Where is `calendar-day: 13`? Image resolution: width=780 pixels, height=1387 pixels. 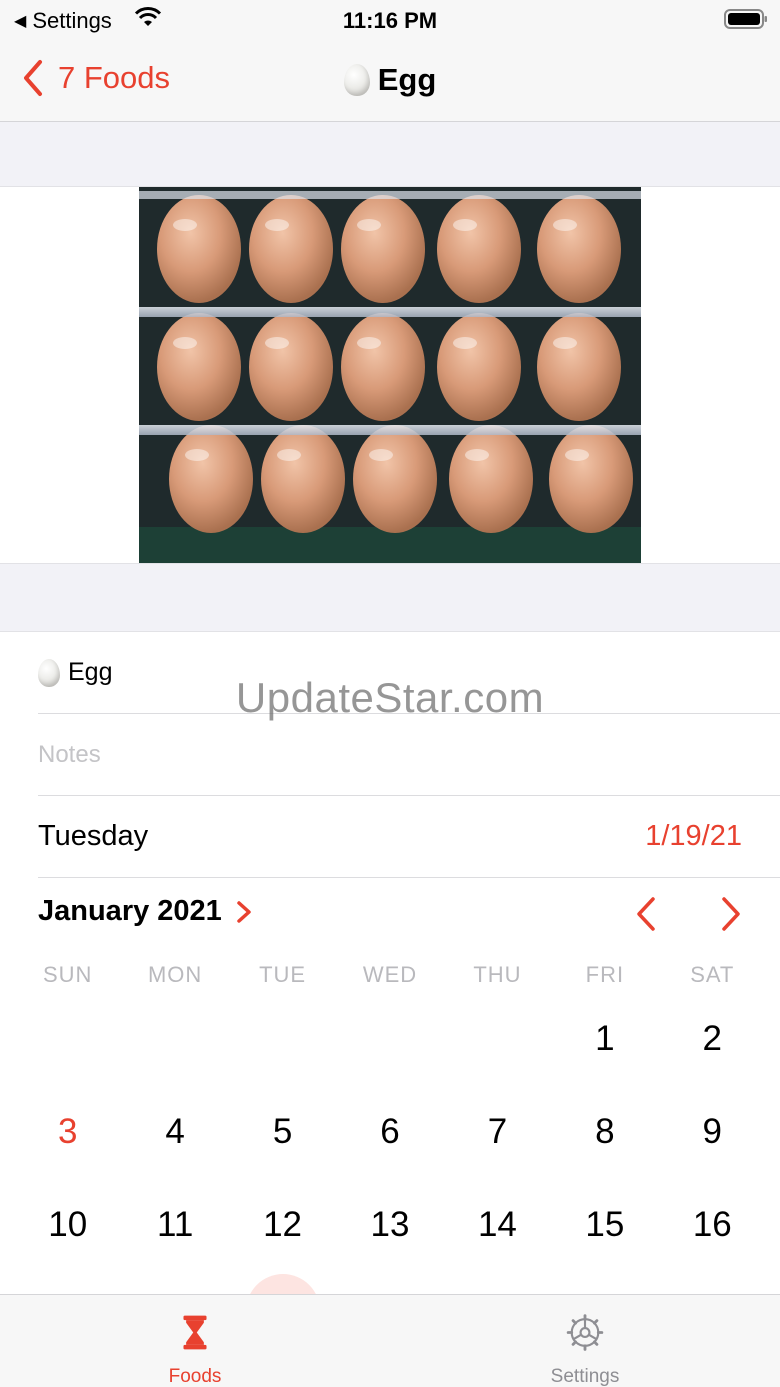
calendar-day: 13 is located at coordinates (389, 1224).